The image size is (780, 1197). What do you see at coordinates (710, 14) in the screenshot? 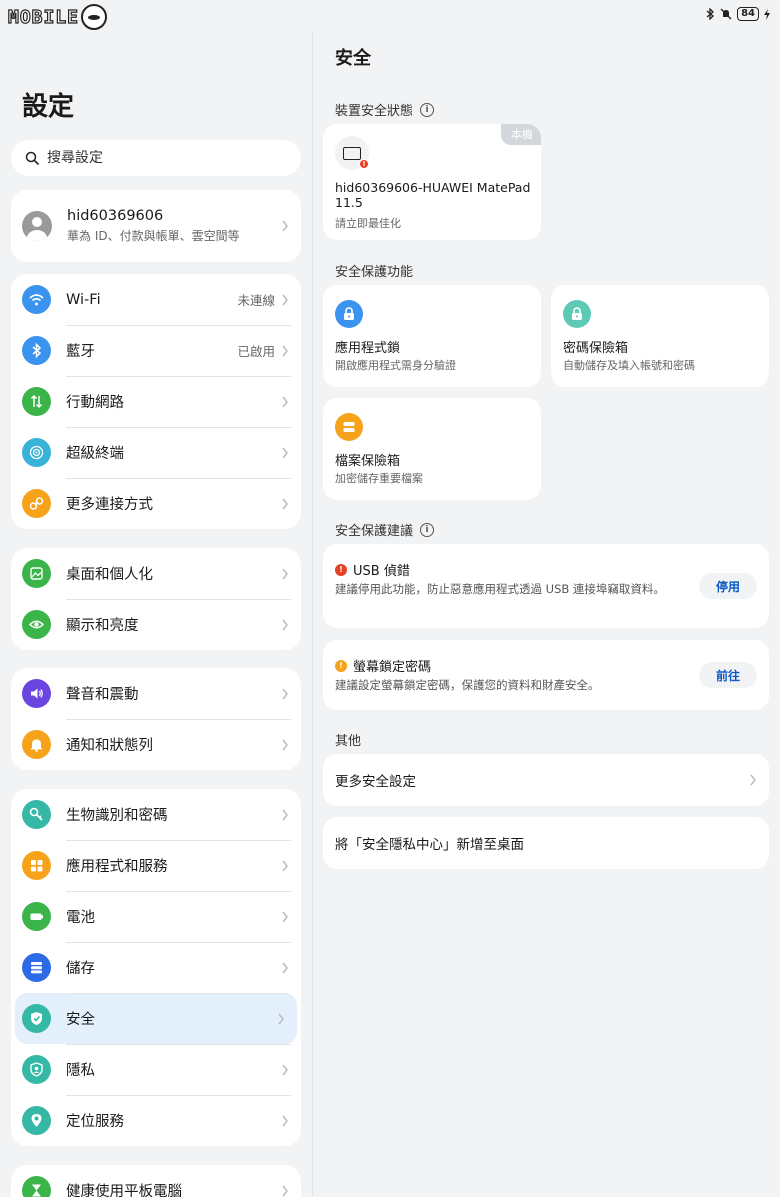
I see `bluetooth-status-icon` at bounding box center [710, 14].